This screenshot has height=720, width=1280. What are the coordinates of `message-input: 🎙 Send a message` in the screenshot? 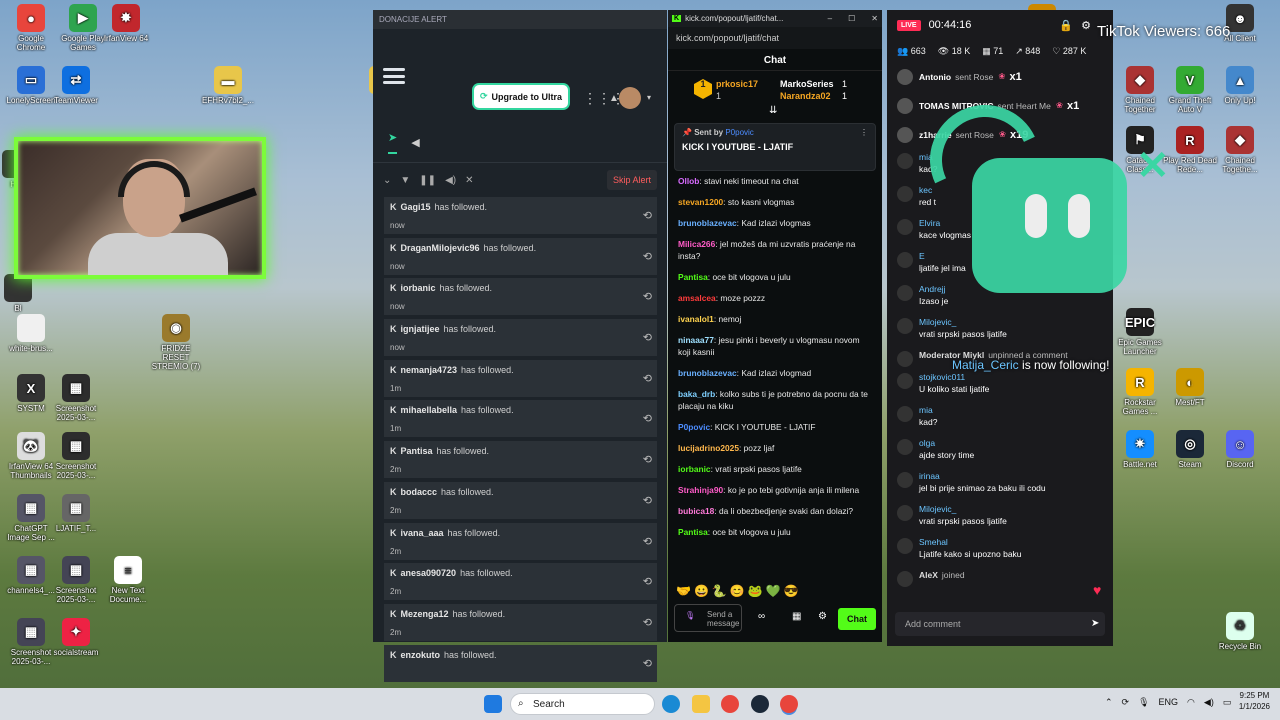 It's located at (708, 618).